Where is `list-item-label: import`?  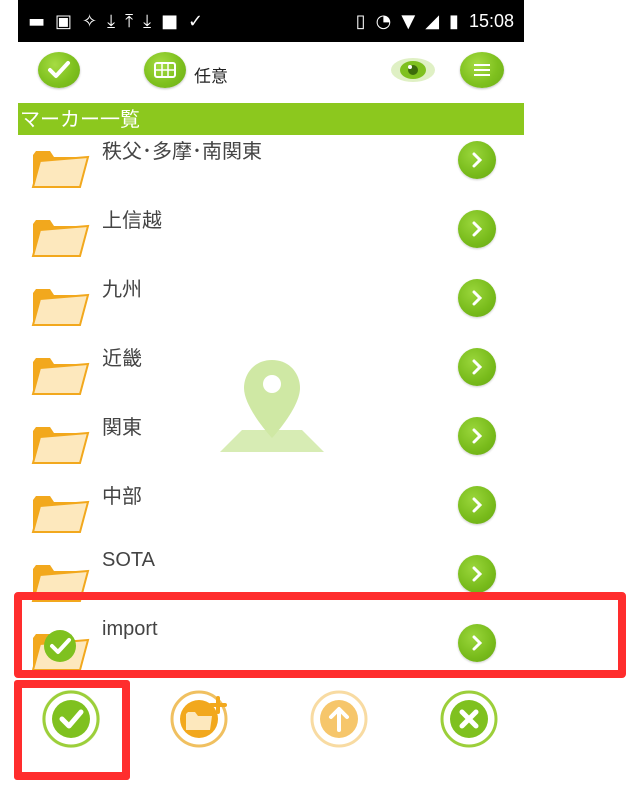
list-item-label: import is located at coordinates (130, 629).